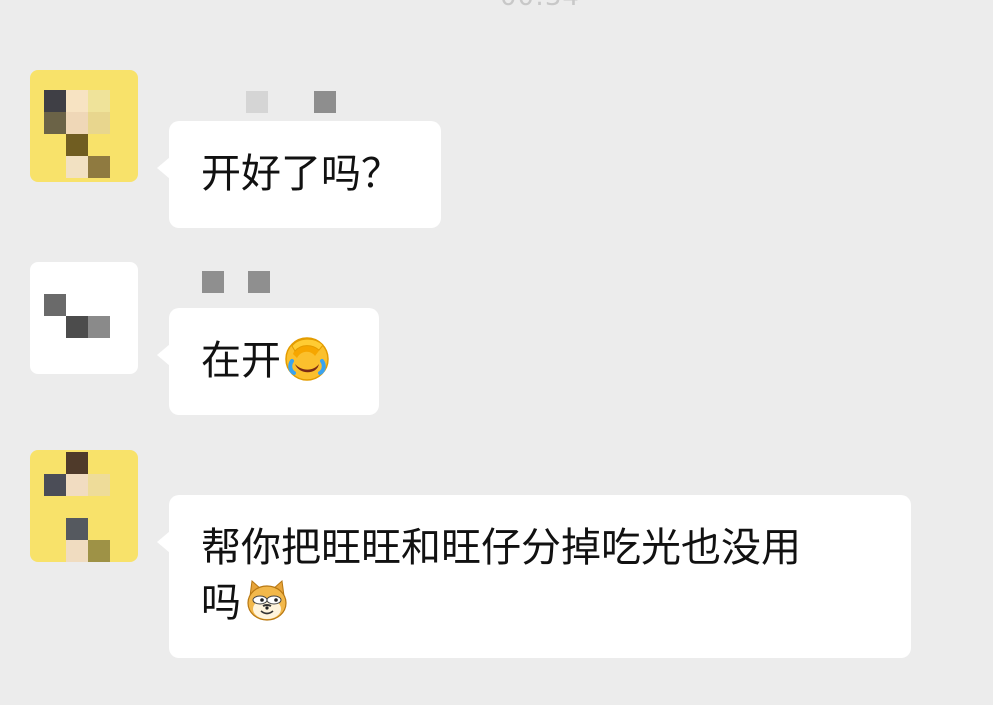 This screenshot has height=705, width=993. Describe the element at coordinates (241, 361) in the screenshot. I see `message-text: 在开` at that location.